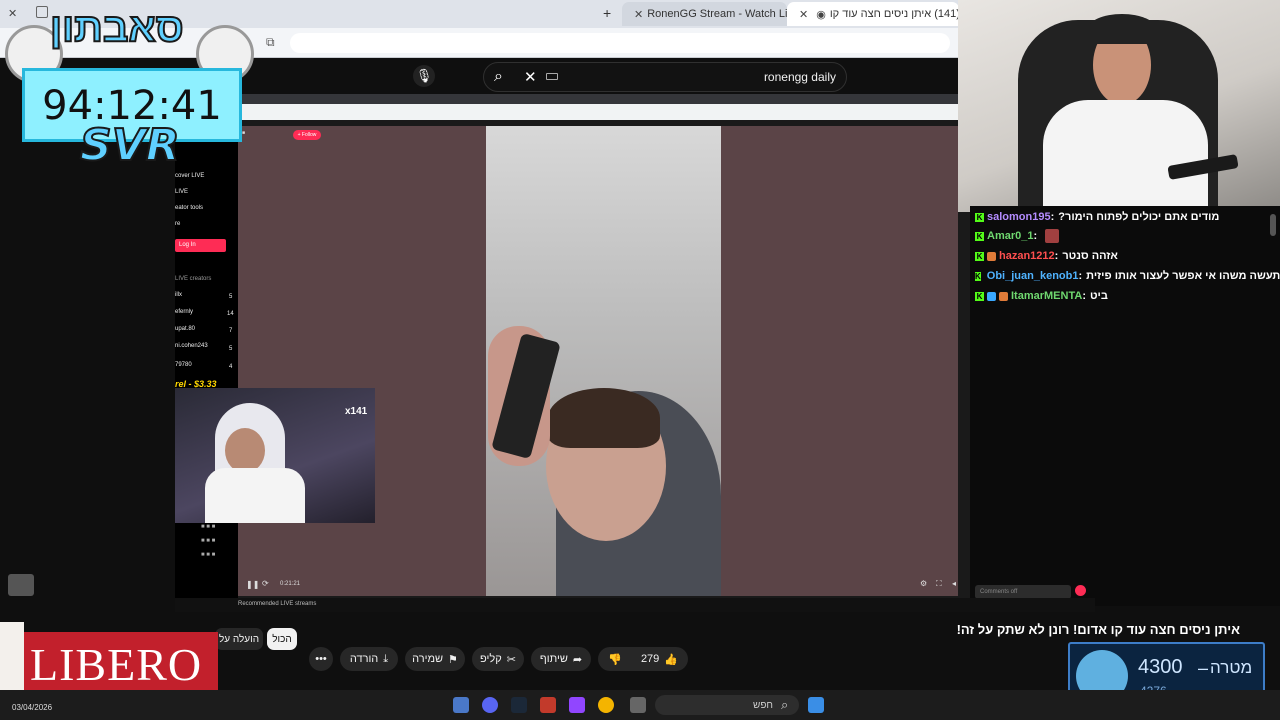  What do you see at coordinates (799, 77) in the screenshot?
I see `search-value: ronengg daily` at bounding box center [799, 77].